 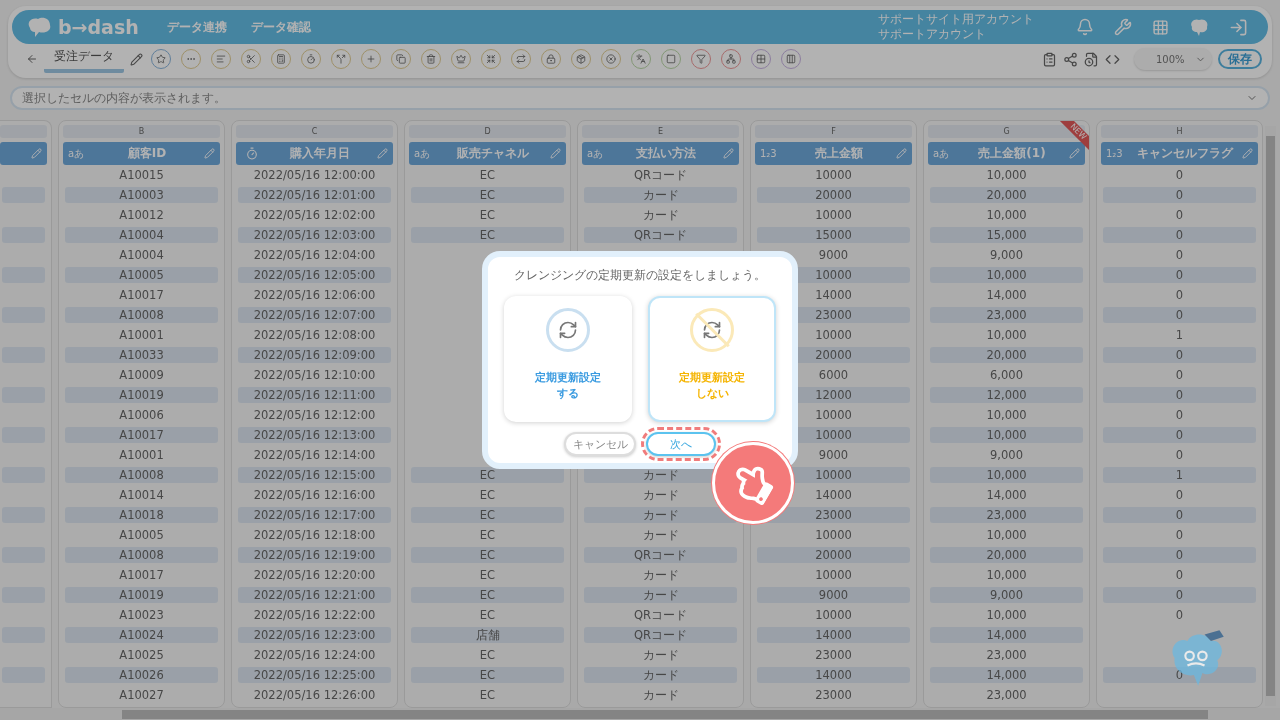 What do you see at coordinates (196, 27) in the screenshot?
I see `nav-link: データ連携` at bounding box center [196, 27].